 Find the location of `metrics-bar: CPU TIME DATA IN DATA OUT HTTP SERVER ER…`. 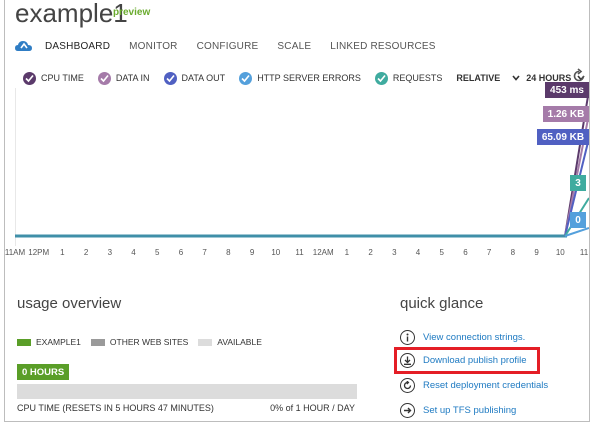

metrics-bar: CPU TIME DATA IN DATA OUT HTTP SERVER ER… is located at coordinates (304, 78).